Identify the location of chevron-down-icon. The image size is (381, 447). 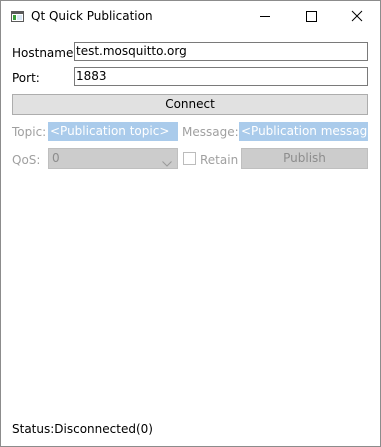
(167, 161).